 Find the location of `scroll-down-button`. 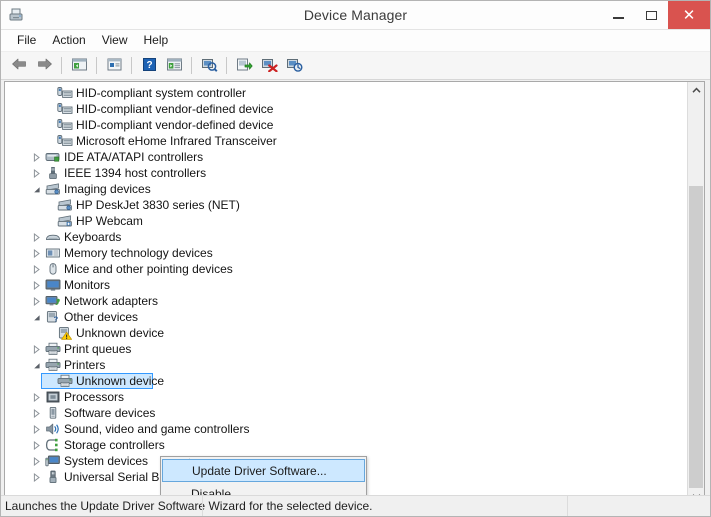

scroll-down-button is located at coordinates (696, 491).